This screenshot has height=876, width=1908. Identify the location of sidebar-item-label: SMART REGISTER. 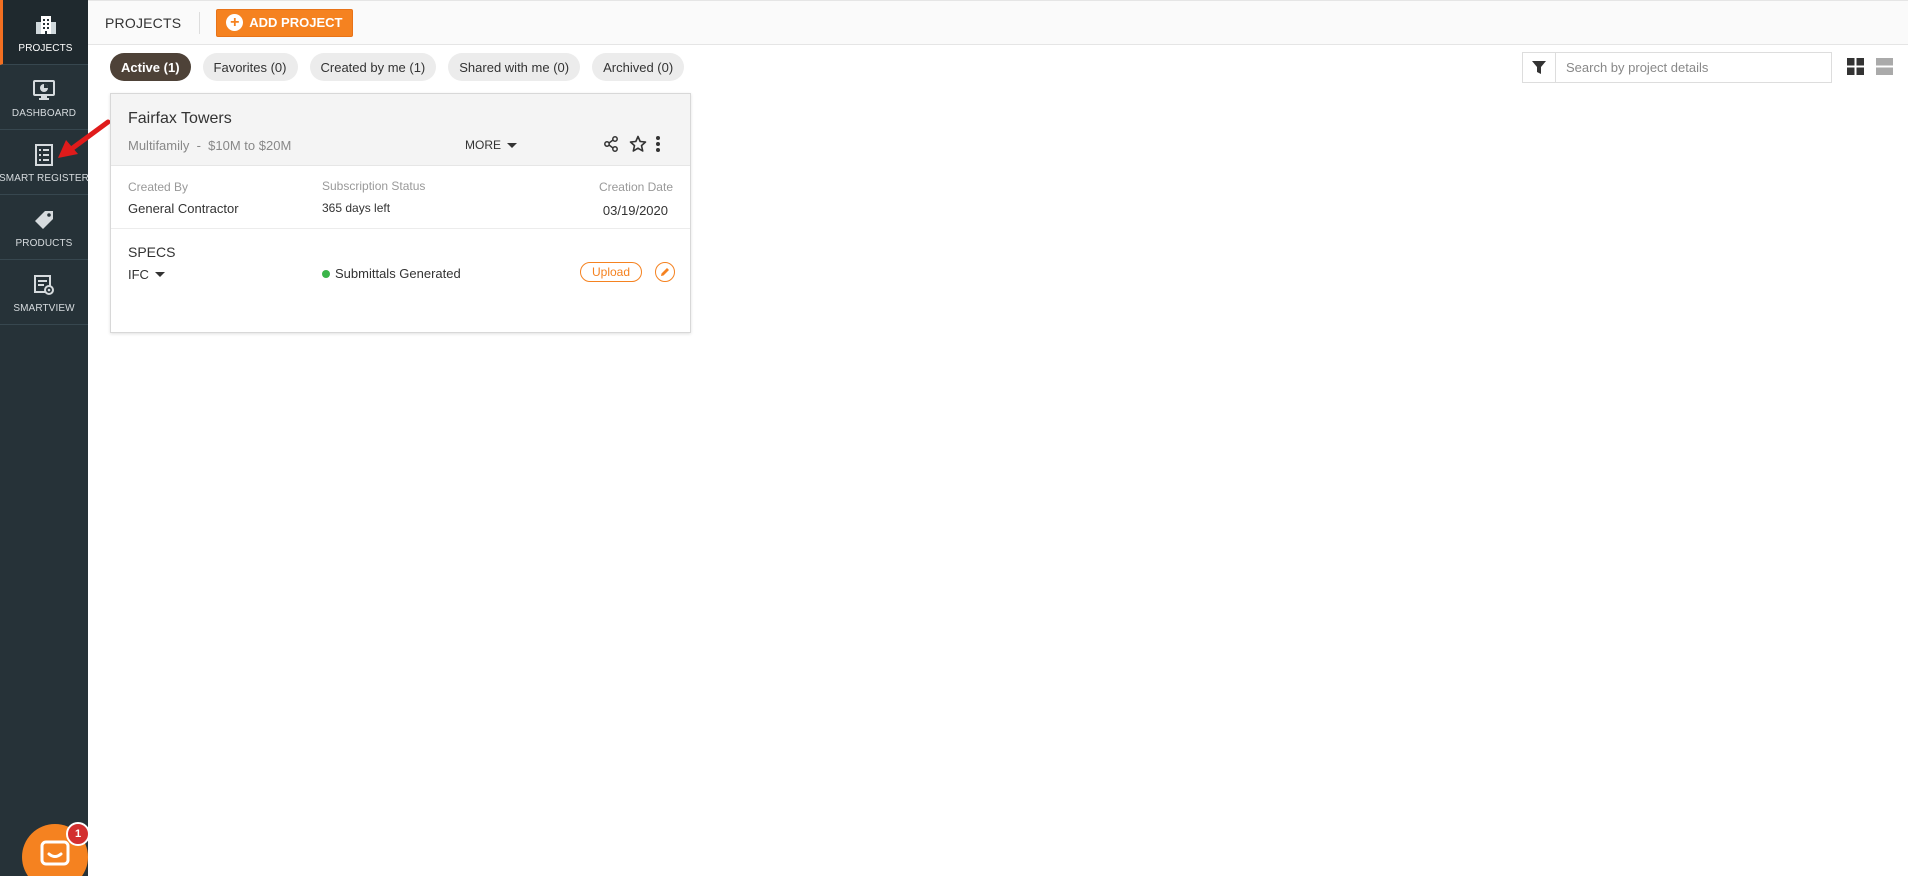
(44, 178).